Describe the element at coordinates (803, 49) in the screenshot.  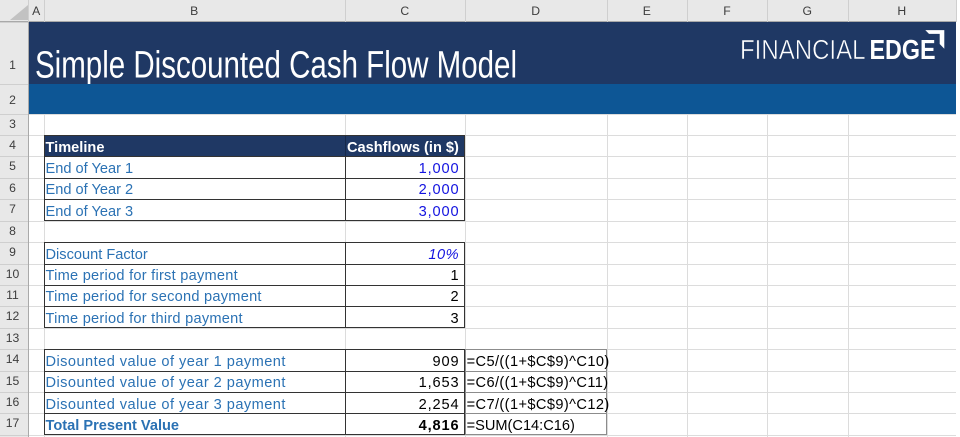
I see `svg-text: FINANCIAL` at that location.